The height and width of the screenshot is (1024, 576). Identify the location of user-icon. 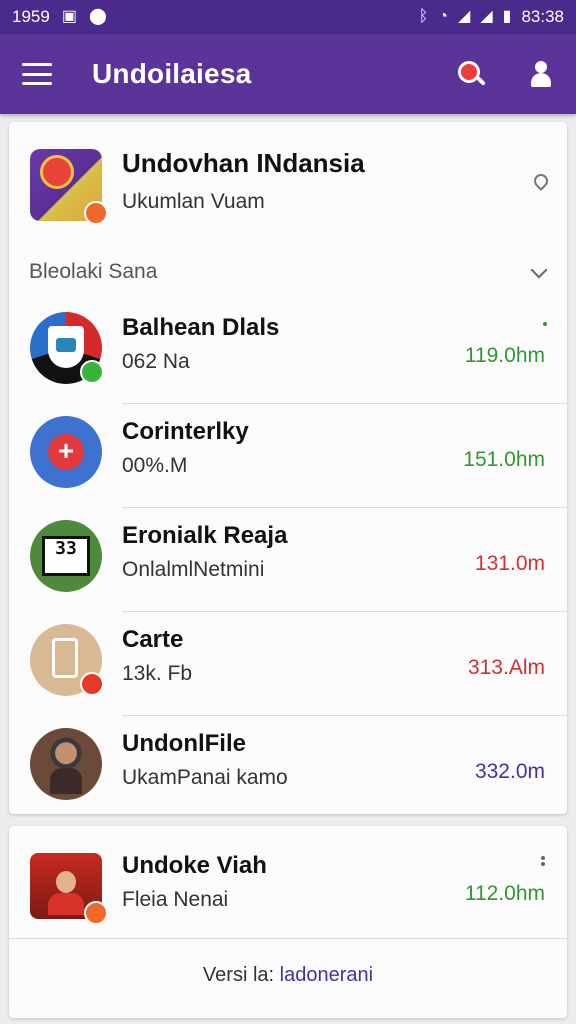
(541, 74).